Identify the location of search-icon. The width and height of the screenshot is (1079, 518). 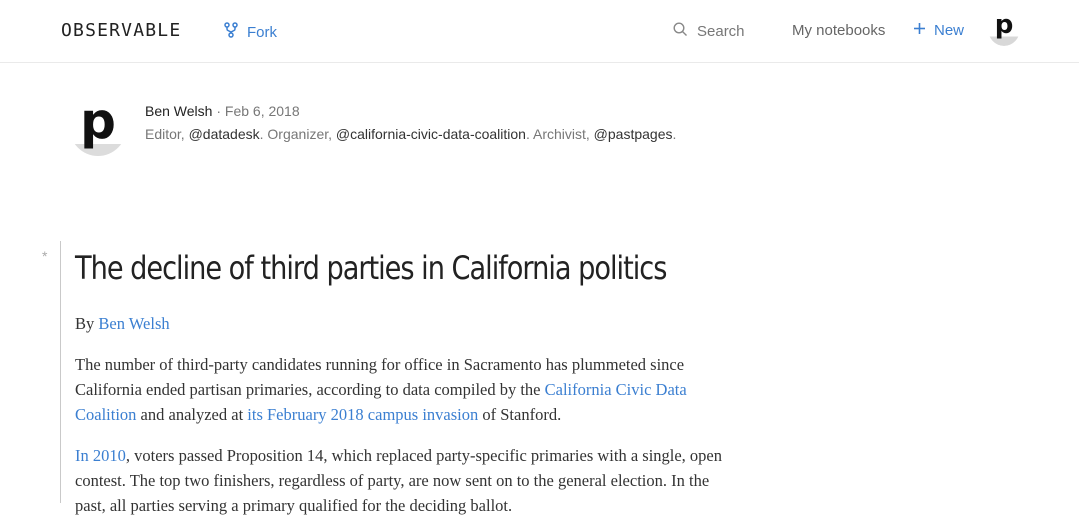
(680, 31).